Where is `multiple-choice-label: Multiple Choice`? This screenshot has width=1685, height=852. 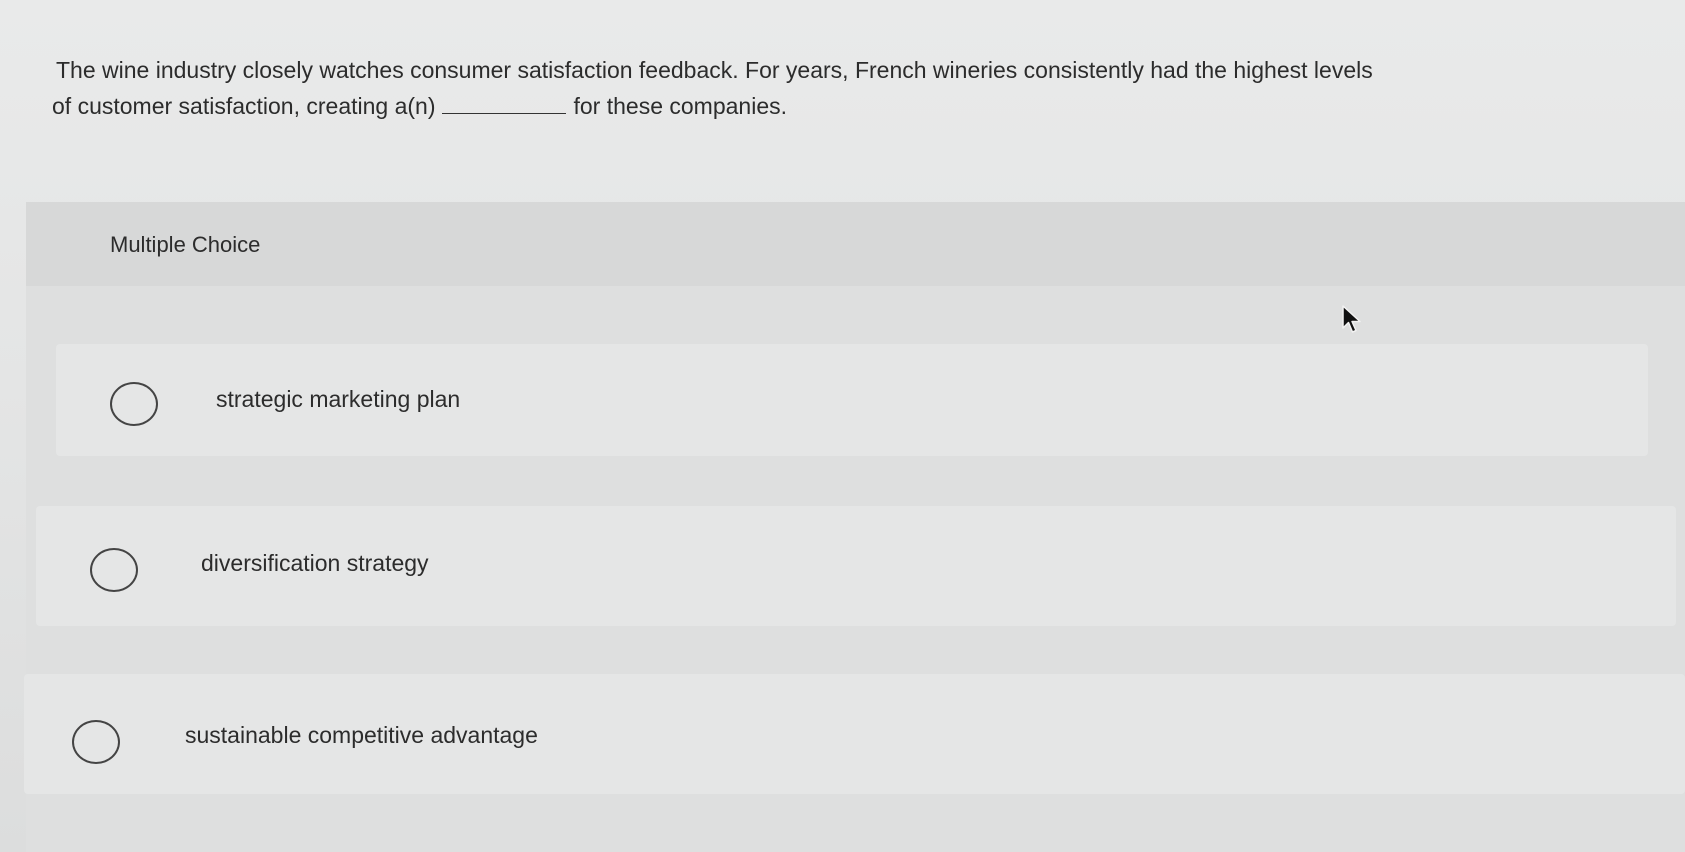 multiple-choice-label: Multiple Choice is located at coordinates (185, 244).